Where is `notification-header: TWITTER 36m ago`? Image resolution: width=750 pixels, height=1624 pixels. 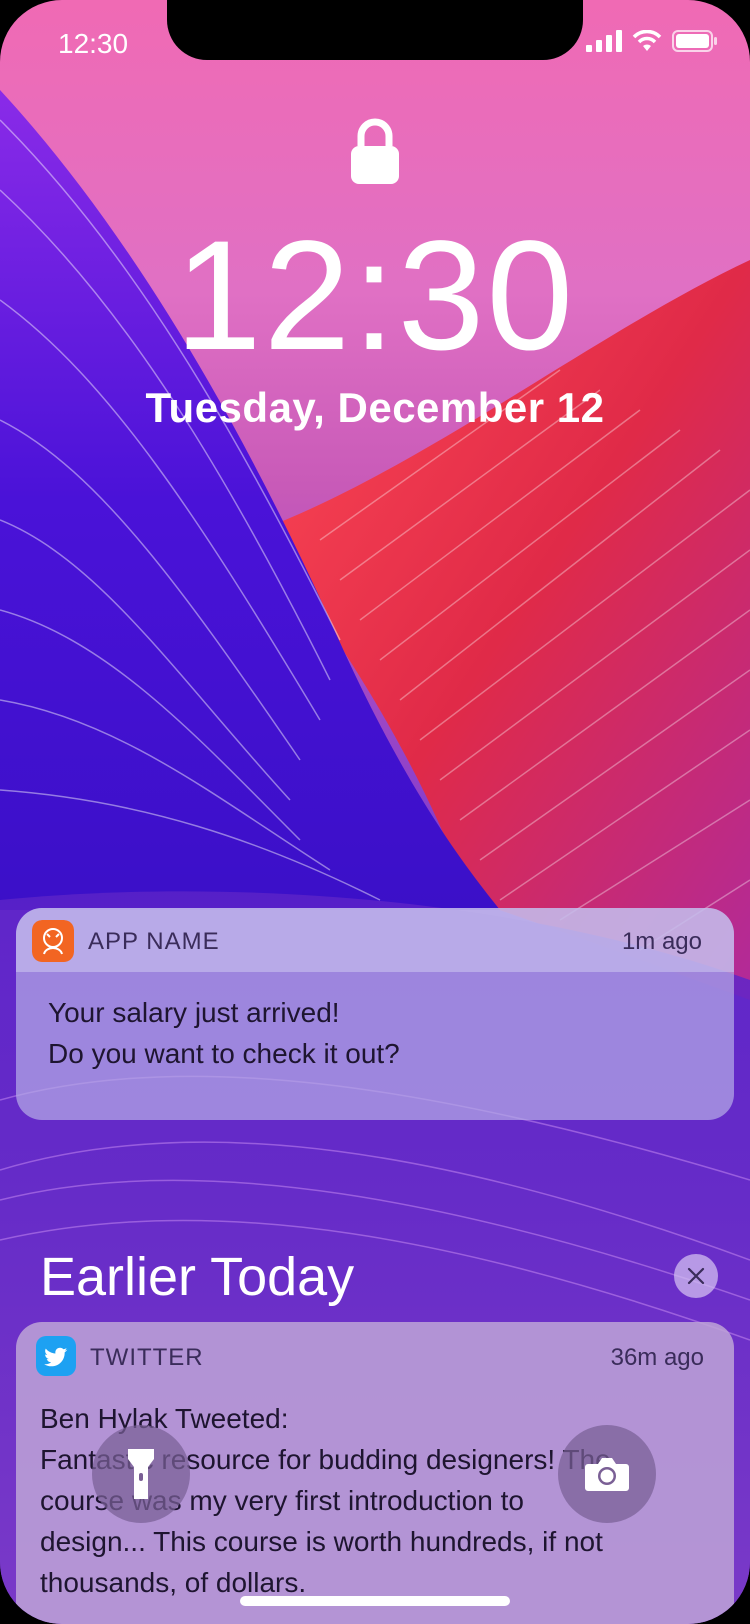 notification-header: TWITTER 36m ago is located at coordinates (375, 1355).